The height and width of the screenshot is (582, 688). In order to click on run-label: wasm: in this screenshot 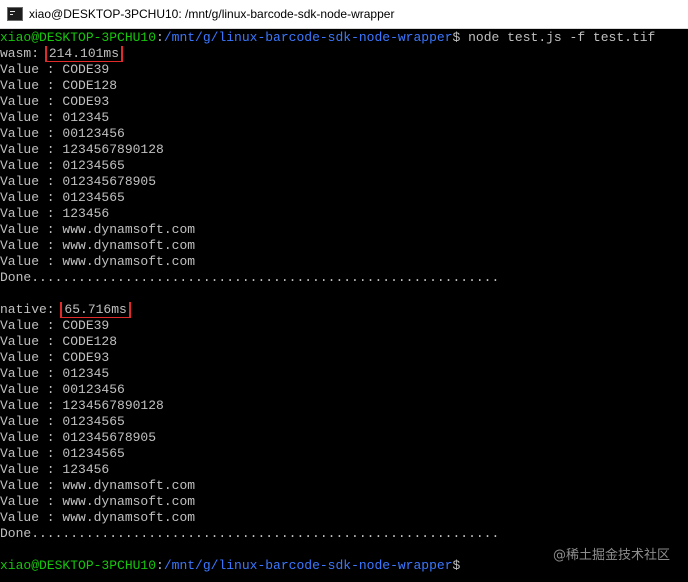, I will do `click(23, 53)`.